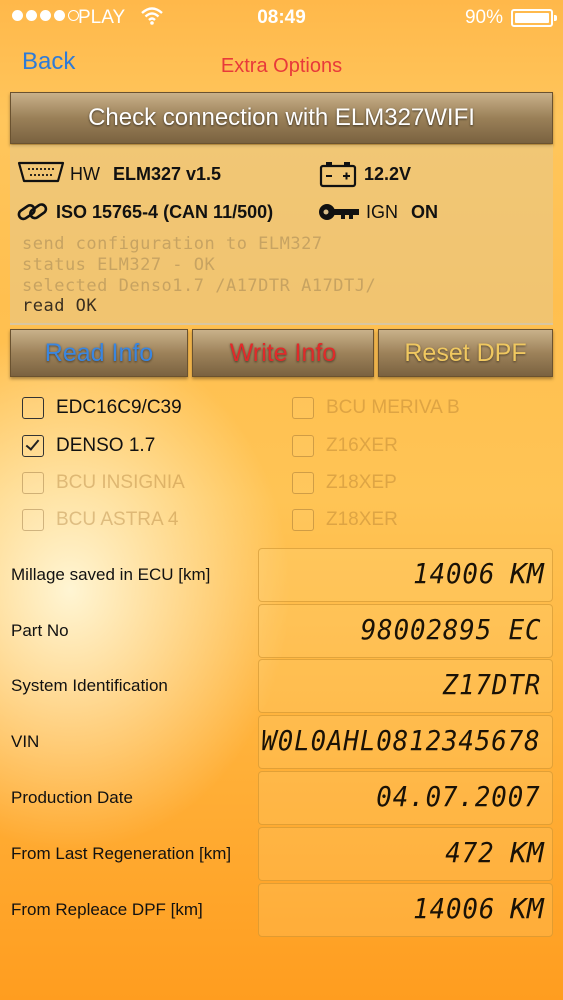  I want to click on ecu-option: EDC16C9/C39, so click(102, 408).